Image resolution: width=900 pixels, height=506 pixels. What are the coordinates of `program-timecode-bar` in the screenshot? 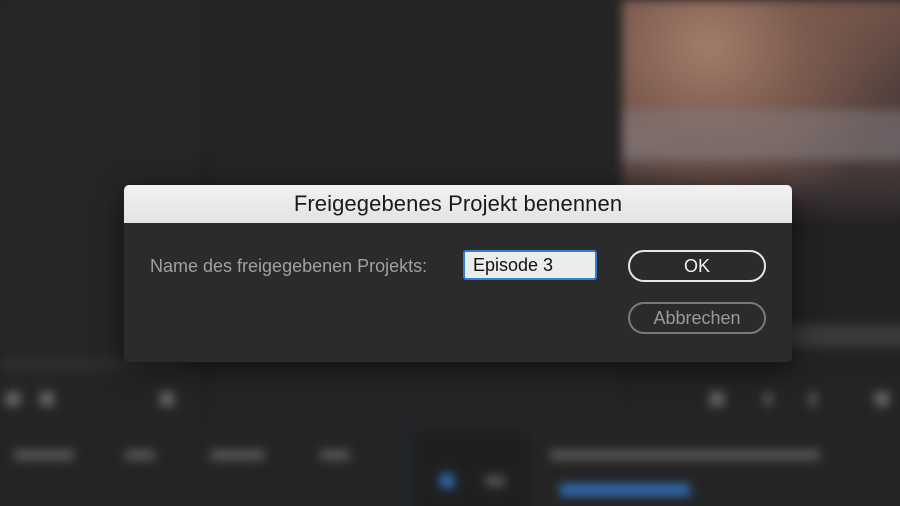 It's located at (840, 336).